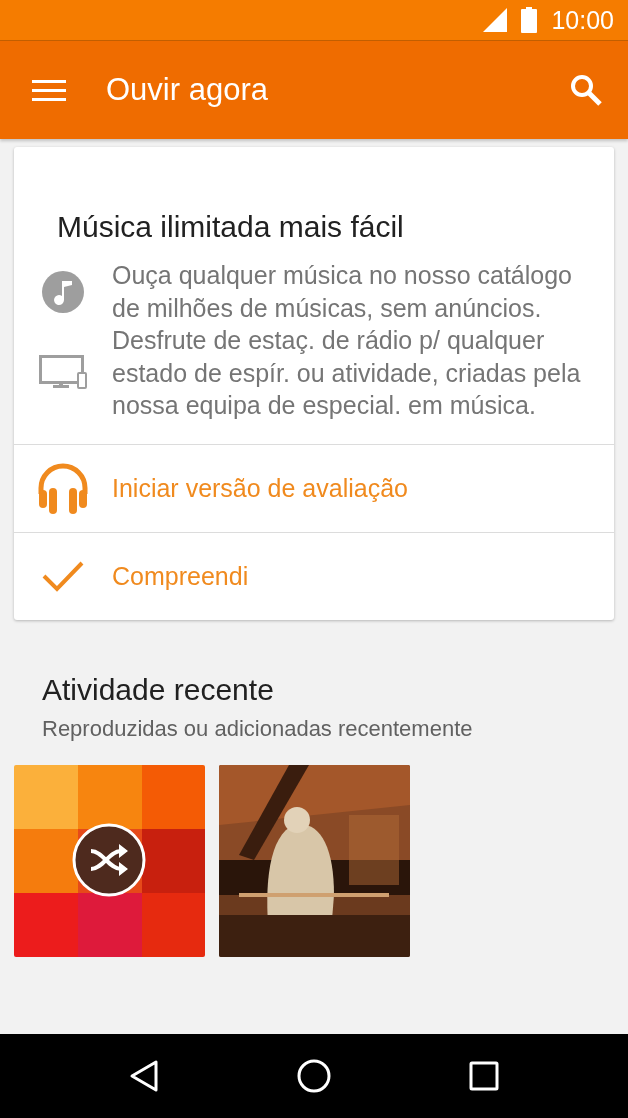 The width and height of the screenshot is (628, 1118). What do you see at coordinates (63, 372) in the screenshot?
I see `devices-icon` at bounding box center [63, 372].